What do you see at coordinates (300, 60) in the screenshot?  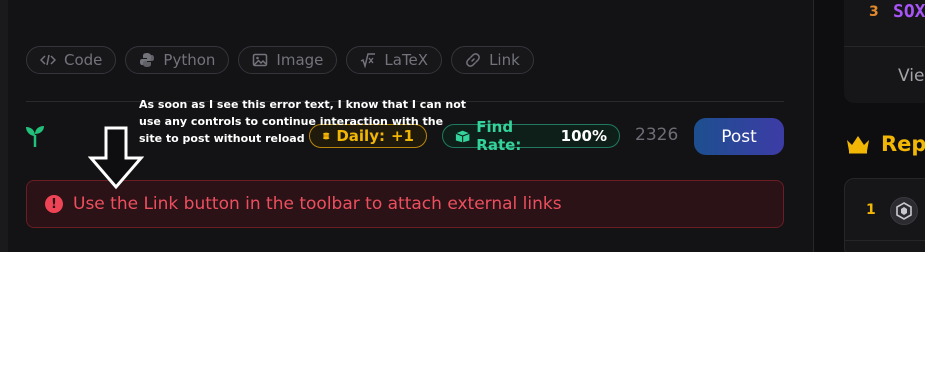 I see `image-label: Image` at bounding box center [300, 60].